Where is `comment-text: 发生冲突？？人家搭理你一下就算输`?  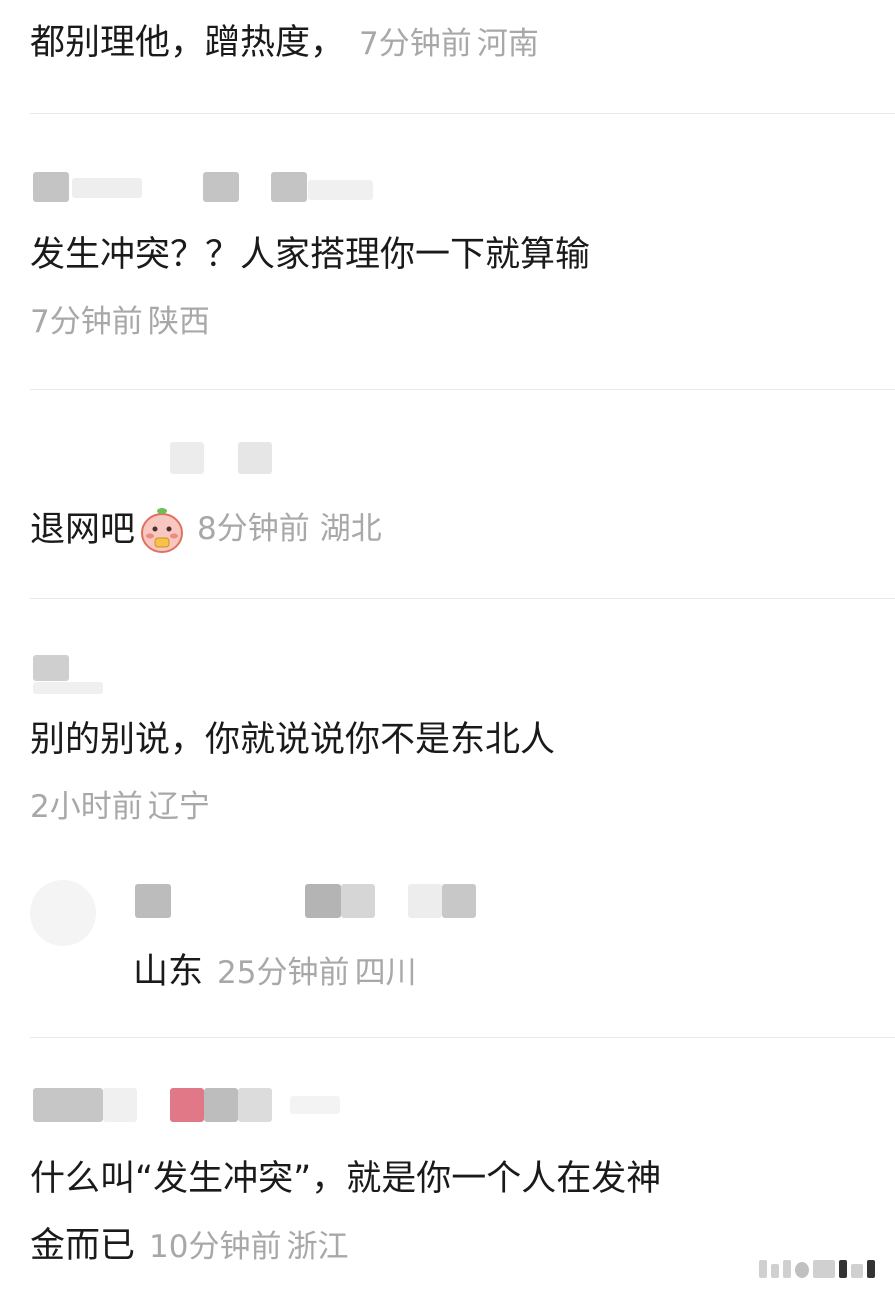
comment-text: 发生冲突？？人家搭理你一下就算输 is located at coordinates (310, 255).